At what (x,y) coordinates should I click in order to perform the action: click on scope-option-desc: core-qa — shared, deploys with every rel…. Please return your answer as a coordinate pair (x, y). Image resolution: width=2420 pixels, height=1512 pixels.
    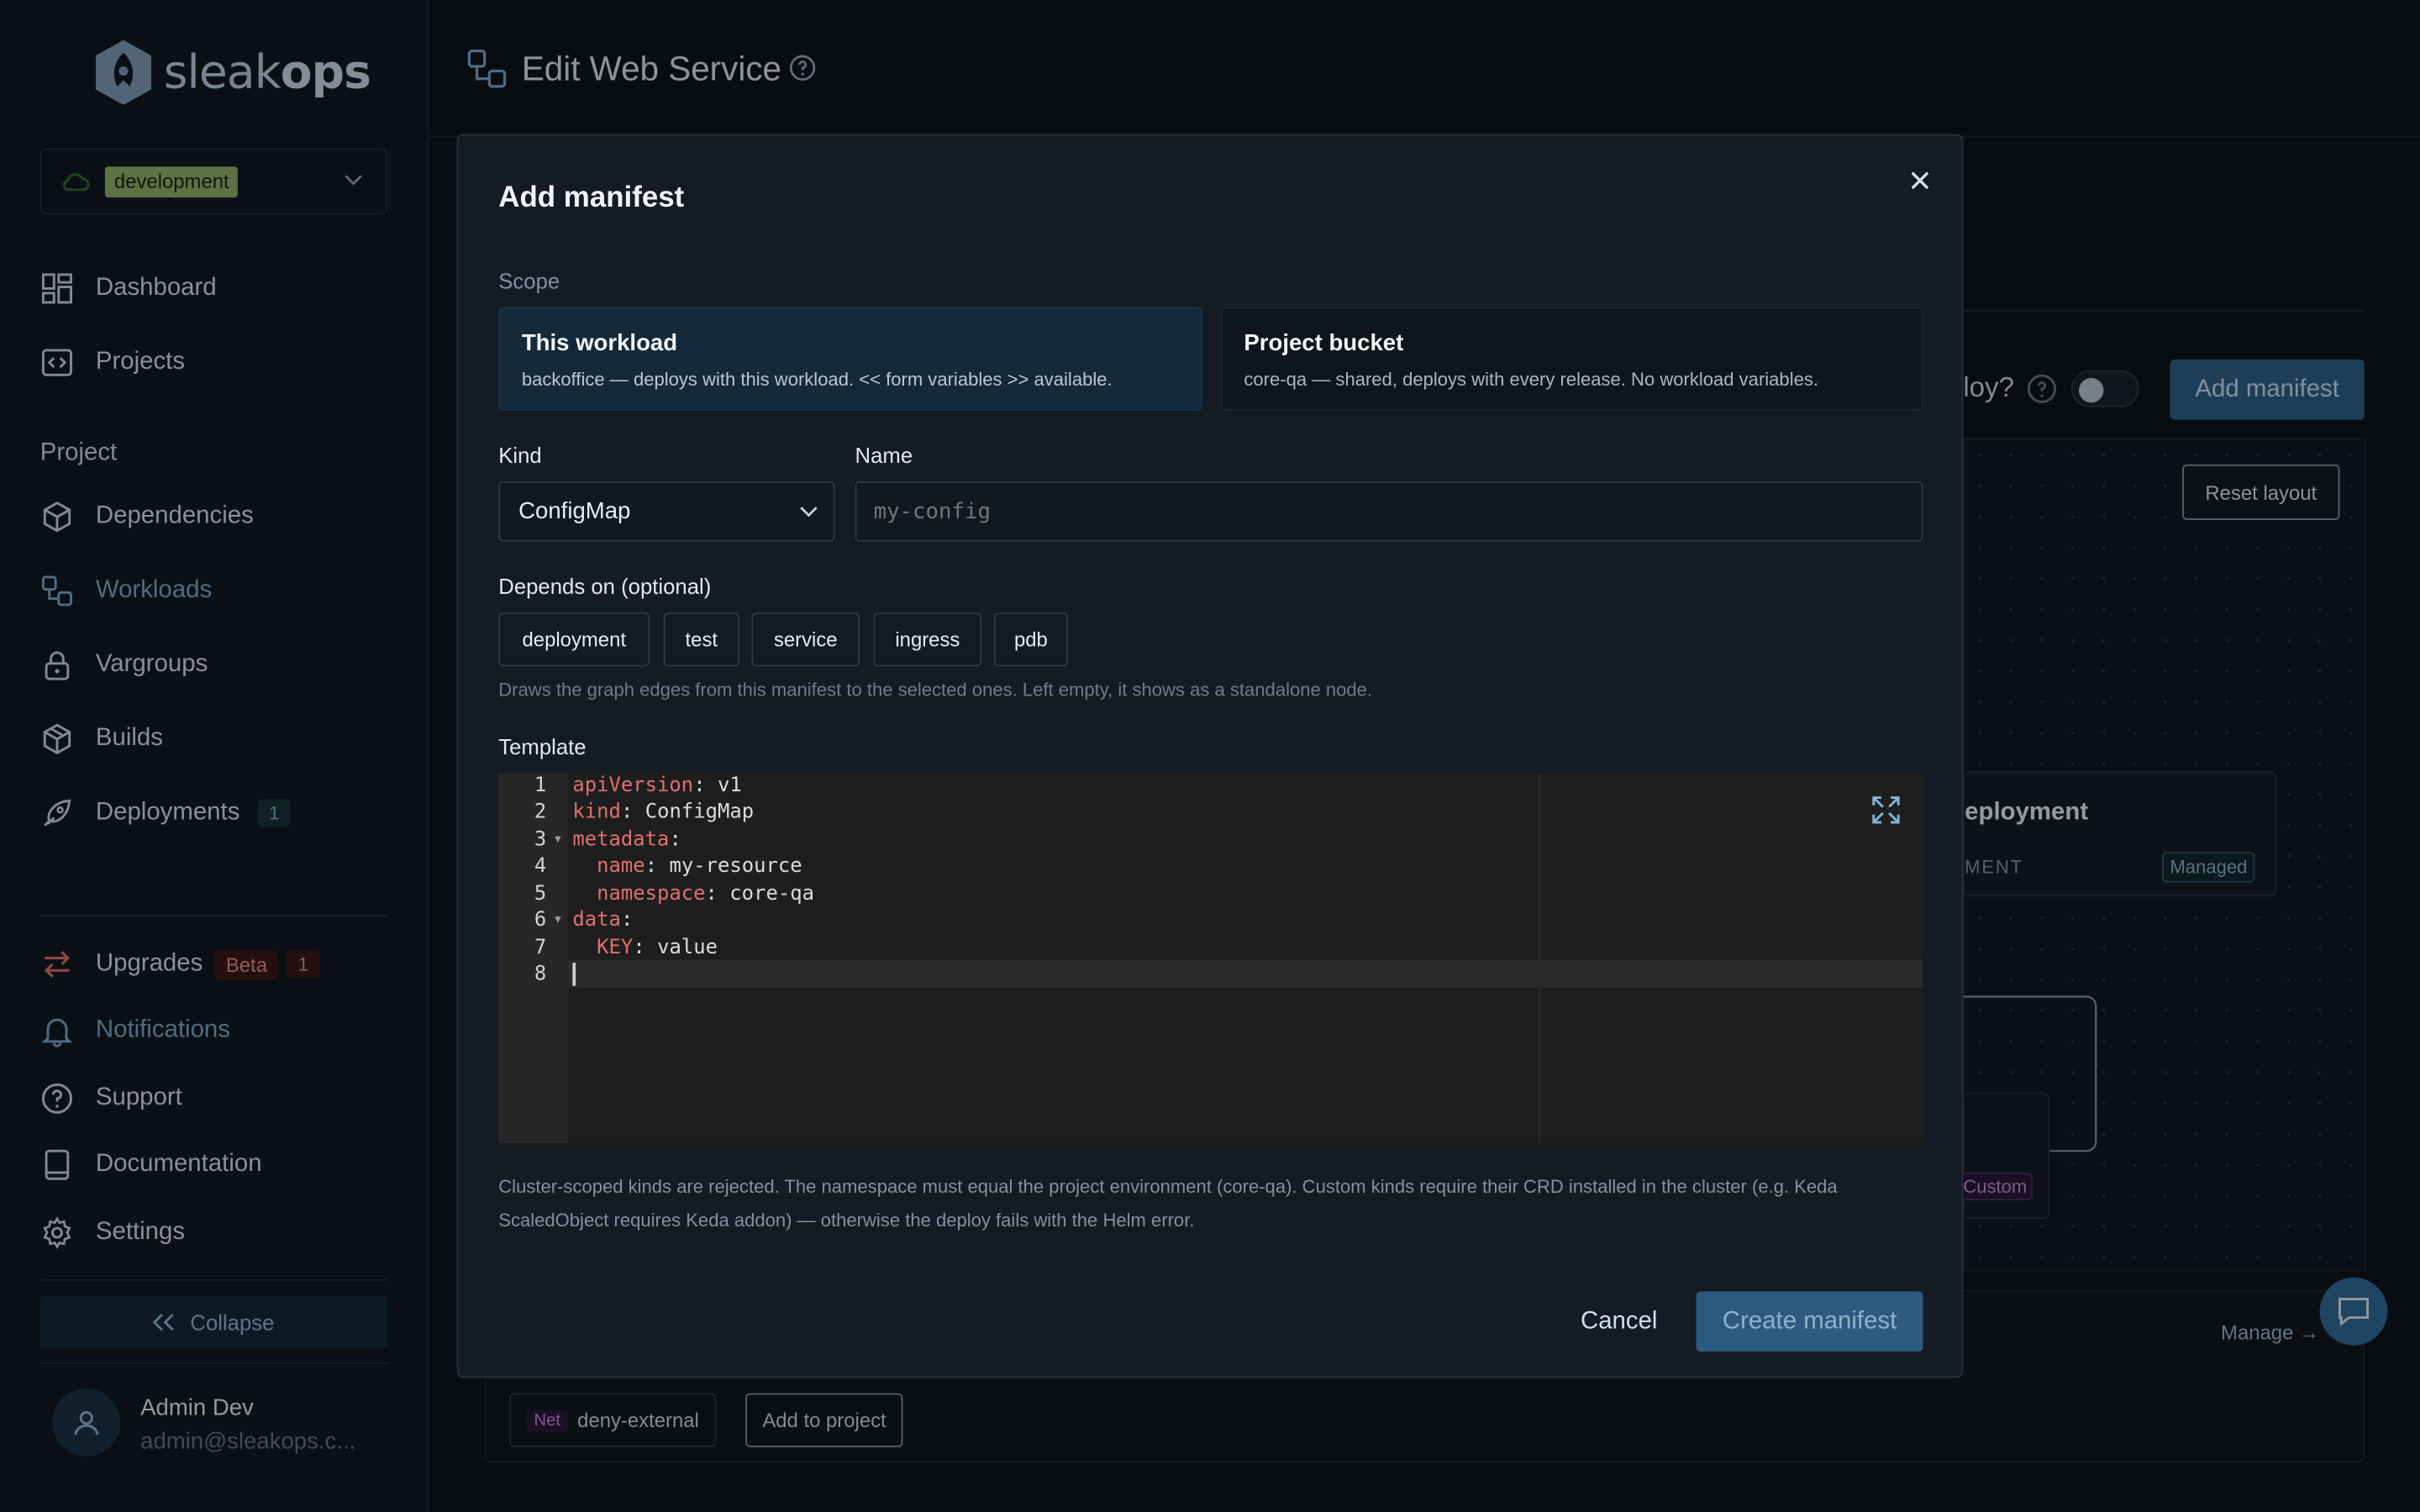
    Looking at the image, I should click on (1531, 379).